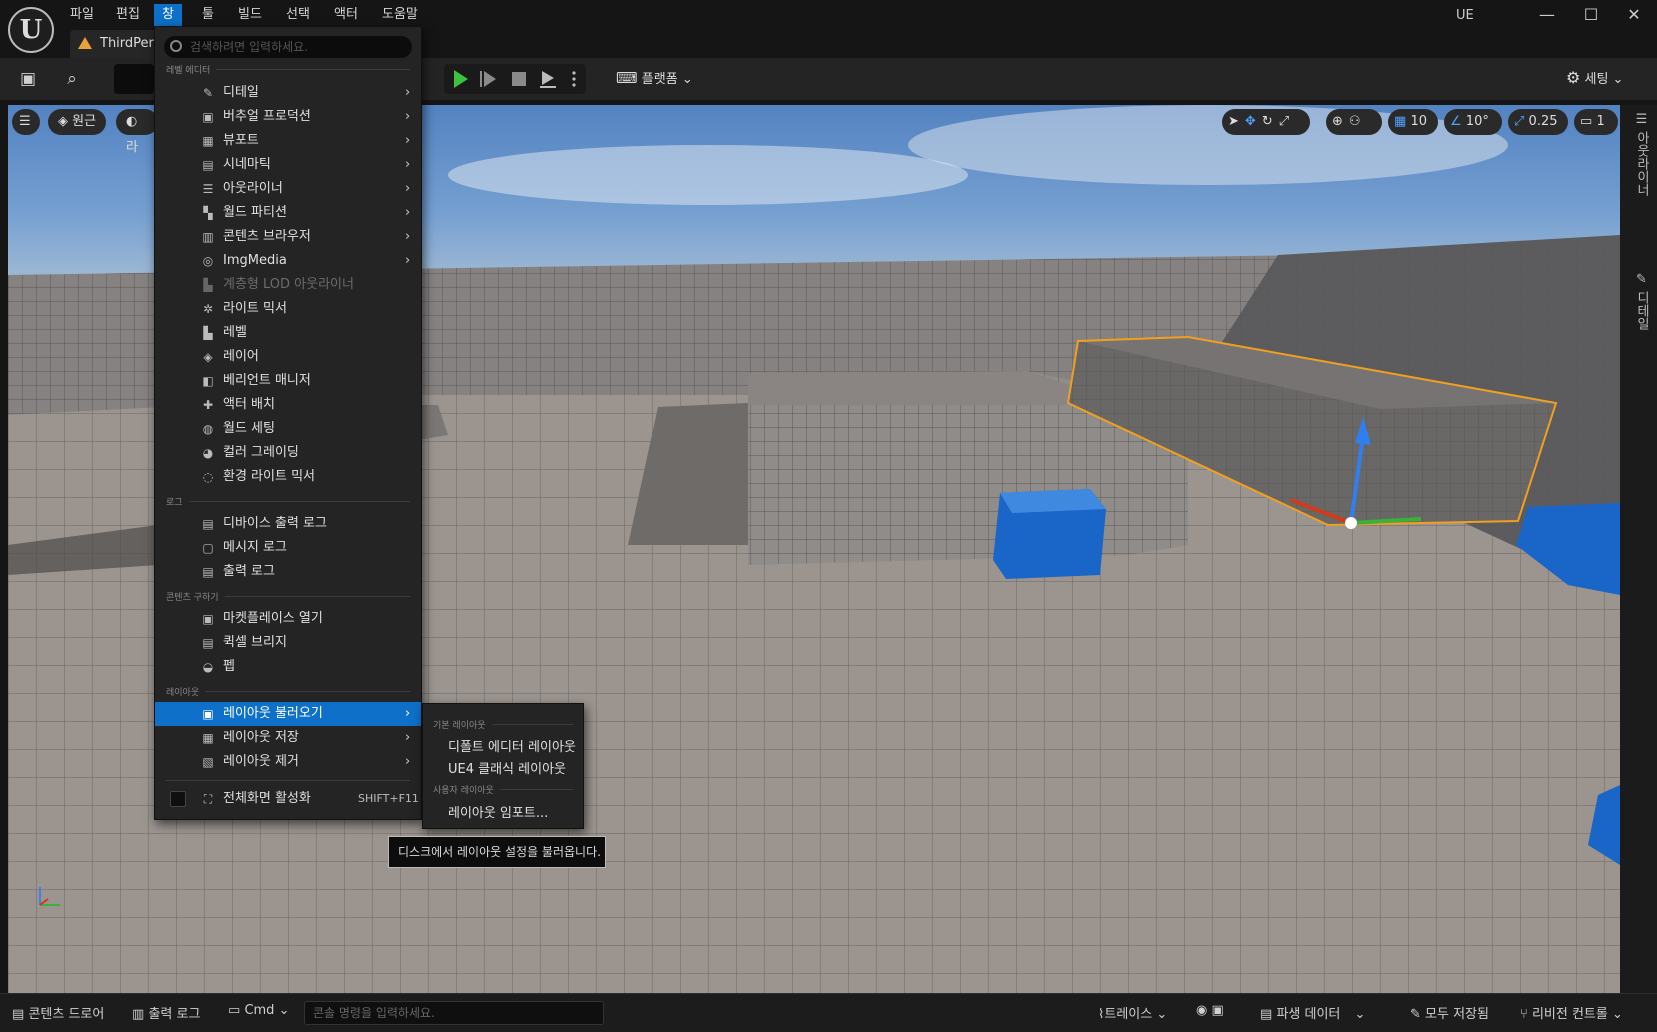 The width and height of the screenshot is (1657, 1032). I want to click on menu-item-virtual-production: ▣ 버추얼 프로덕션 ›, so click(288, 117).